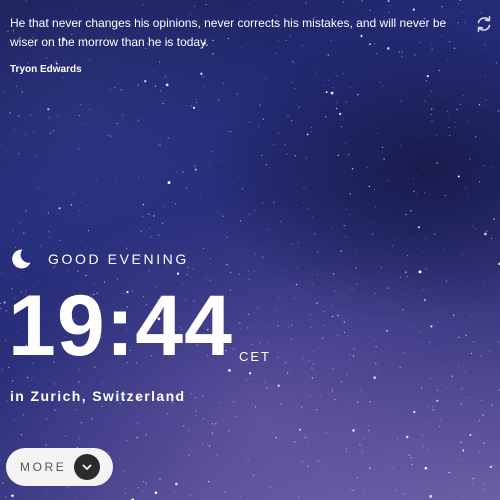 The image size is (500, 500). I want to click on moon-icon, so click(21, 259).